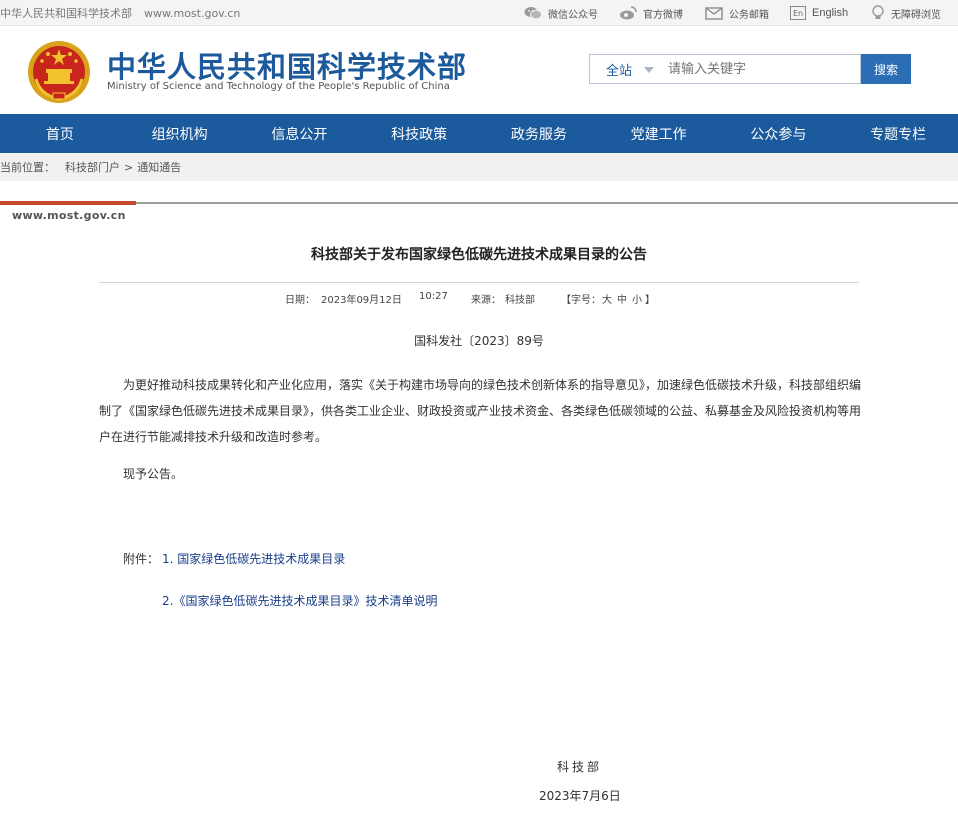 The width and height of the screenshot is (958, 833). What do you see at coordinates (533, 13) in the screenshot?
I see `wechat-icon` at bounding box center [533, 13].